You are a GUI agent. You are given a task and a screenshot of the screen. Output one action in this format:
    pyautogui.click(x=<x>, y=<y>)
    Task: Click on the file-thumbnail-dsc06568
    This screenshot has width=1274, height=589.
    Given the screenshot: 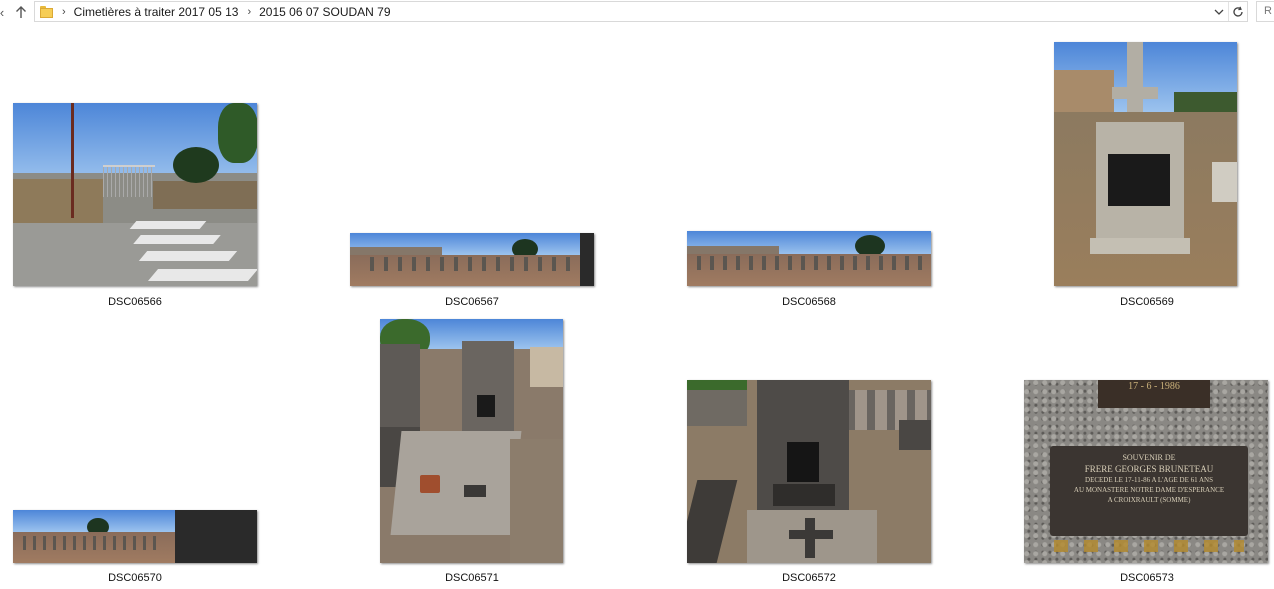 What is the action you would take?
    pyautogui.click(x=809, y=258)
    